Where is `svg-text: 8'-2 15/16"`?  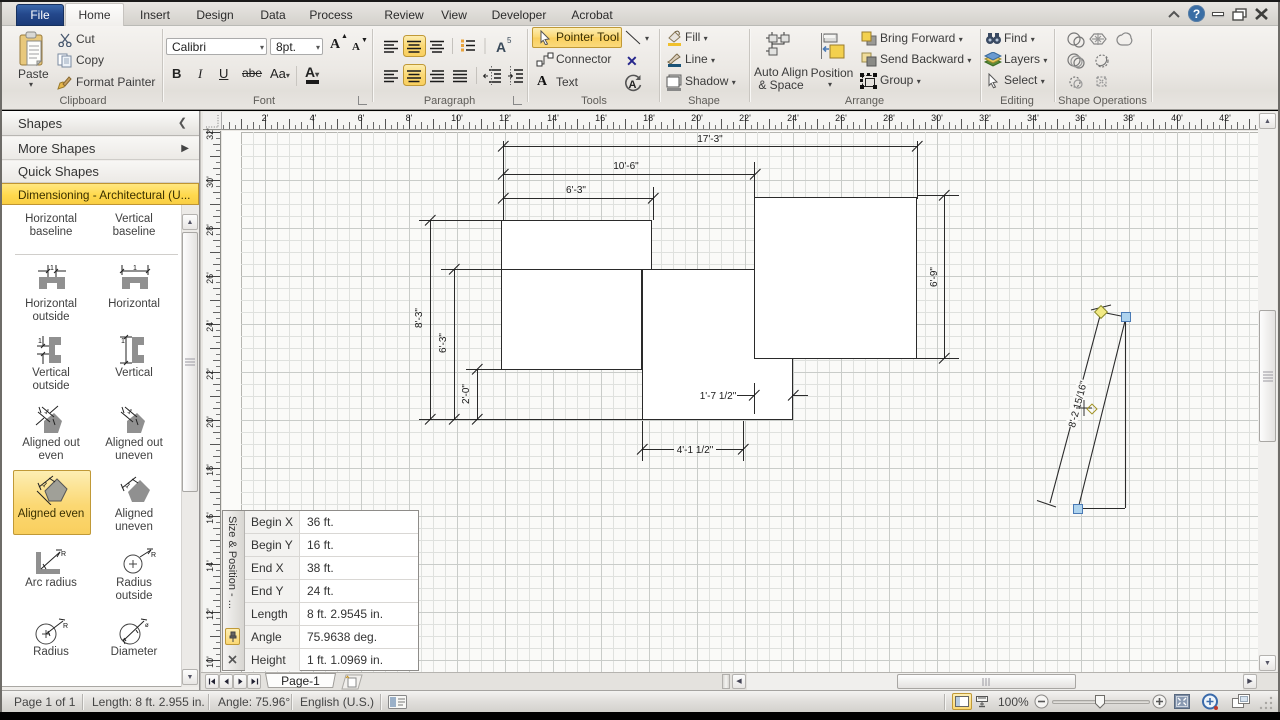 svg-text: 8'-2 15/16" is located at coordinates (1078, 403).